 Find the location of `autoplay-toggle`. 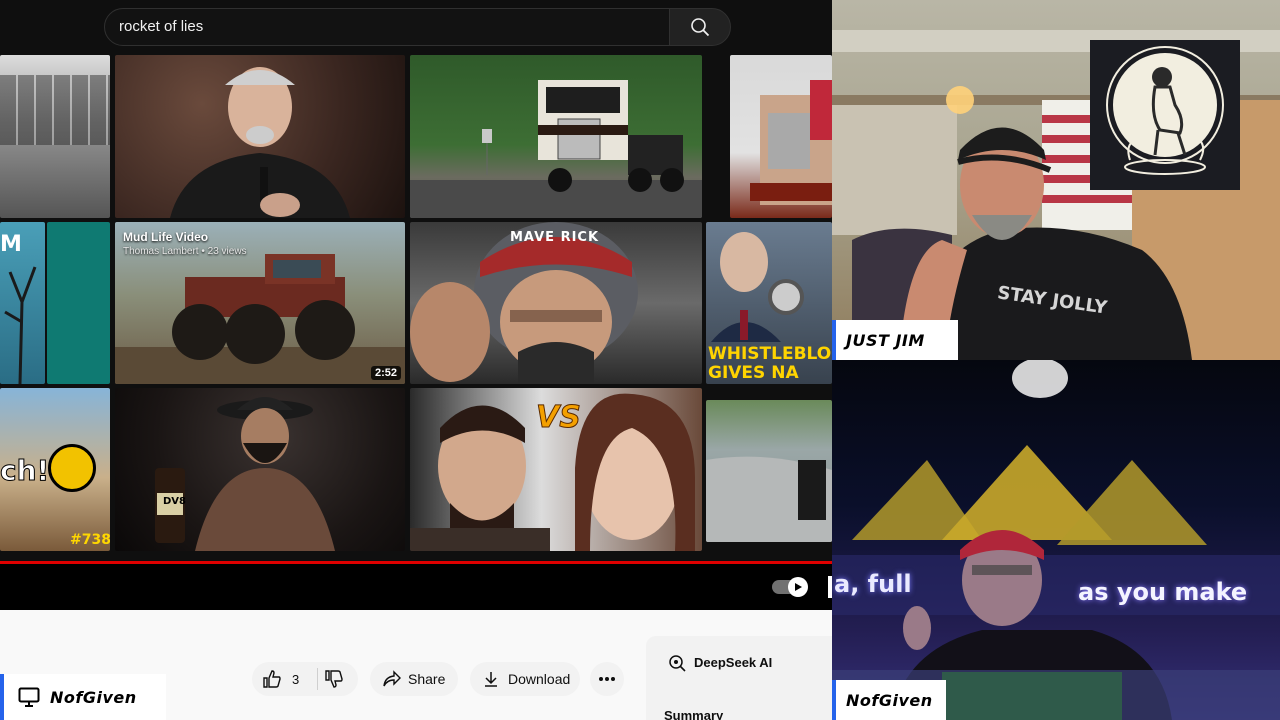

autoplay-toggle is located at coordinates (790, 587).